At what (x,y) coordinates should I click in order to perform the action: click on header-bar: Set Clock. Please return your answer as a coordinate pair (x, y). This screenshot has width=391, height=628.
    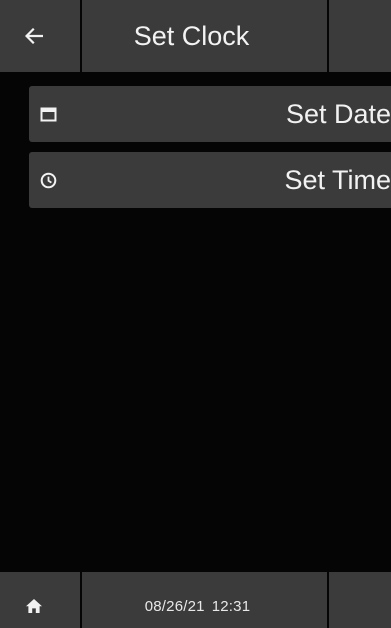
    Looking at the image, I should click on (195, 36).